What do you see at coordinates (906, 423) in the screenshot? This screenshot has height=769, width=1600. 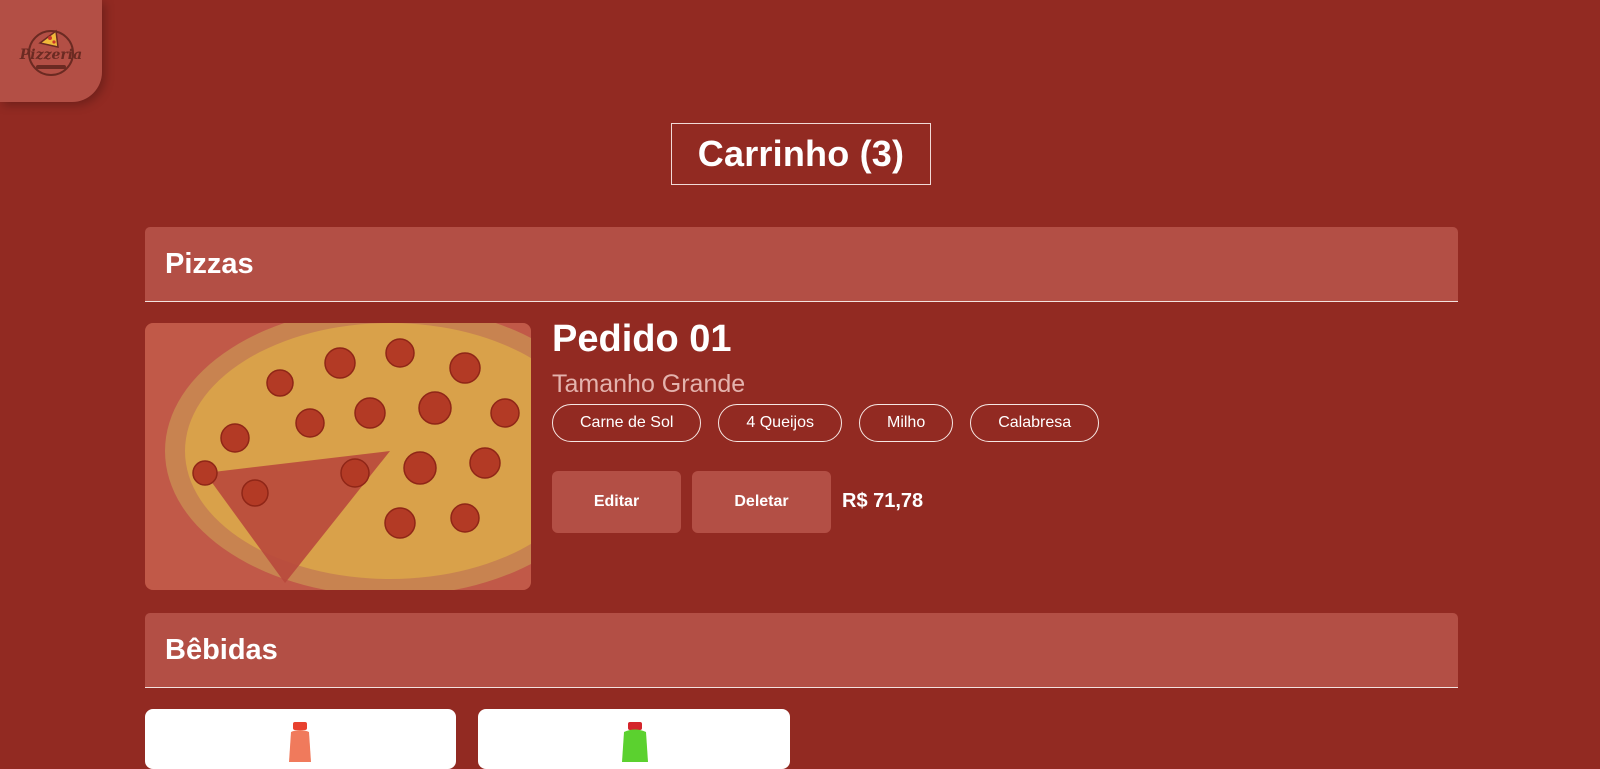 I see `flavor-chip: Milho` at bounding box center [906, 423].